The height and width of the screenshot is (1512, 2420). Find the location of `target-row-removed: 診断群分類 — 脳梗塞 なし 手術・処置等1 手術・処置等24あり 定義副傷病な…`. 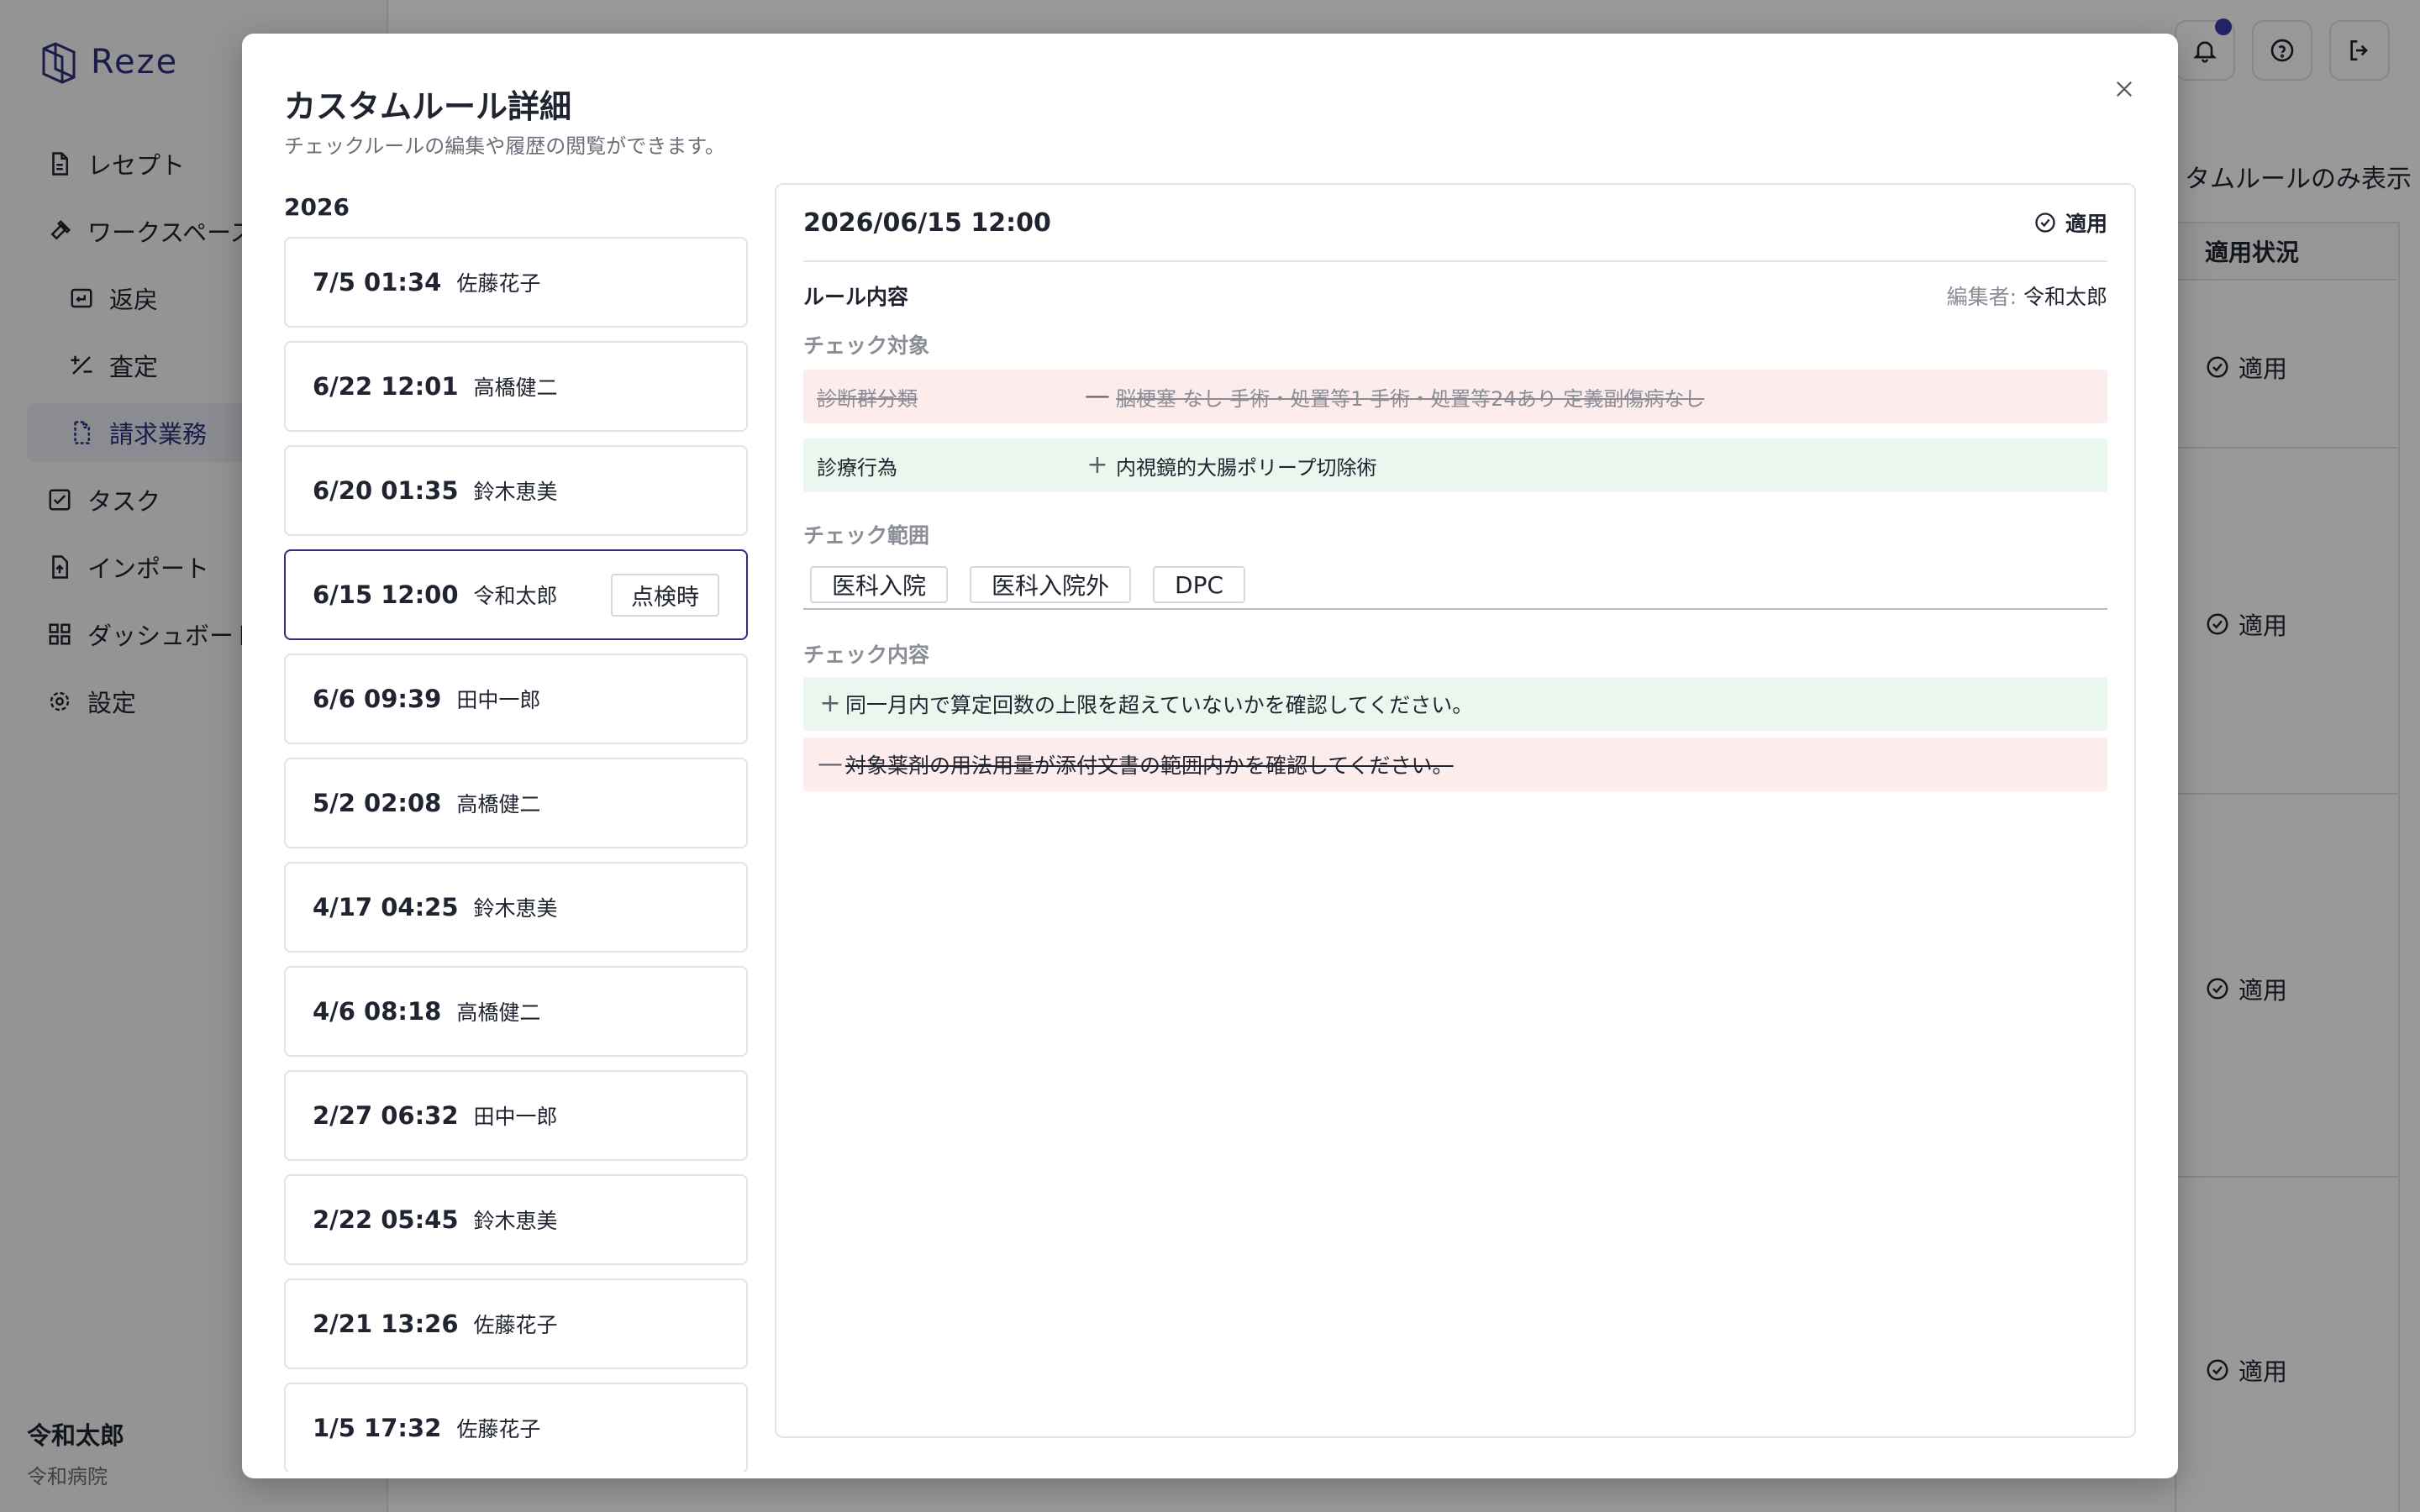

target-row-removed: 診断群分類 — 脳梗塞 なし 手術・処置等1 手術・処置等24あり 定義副傷病な… is located at coordinates (1455, 396).